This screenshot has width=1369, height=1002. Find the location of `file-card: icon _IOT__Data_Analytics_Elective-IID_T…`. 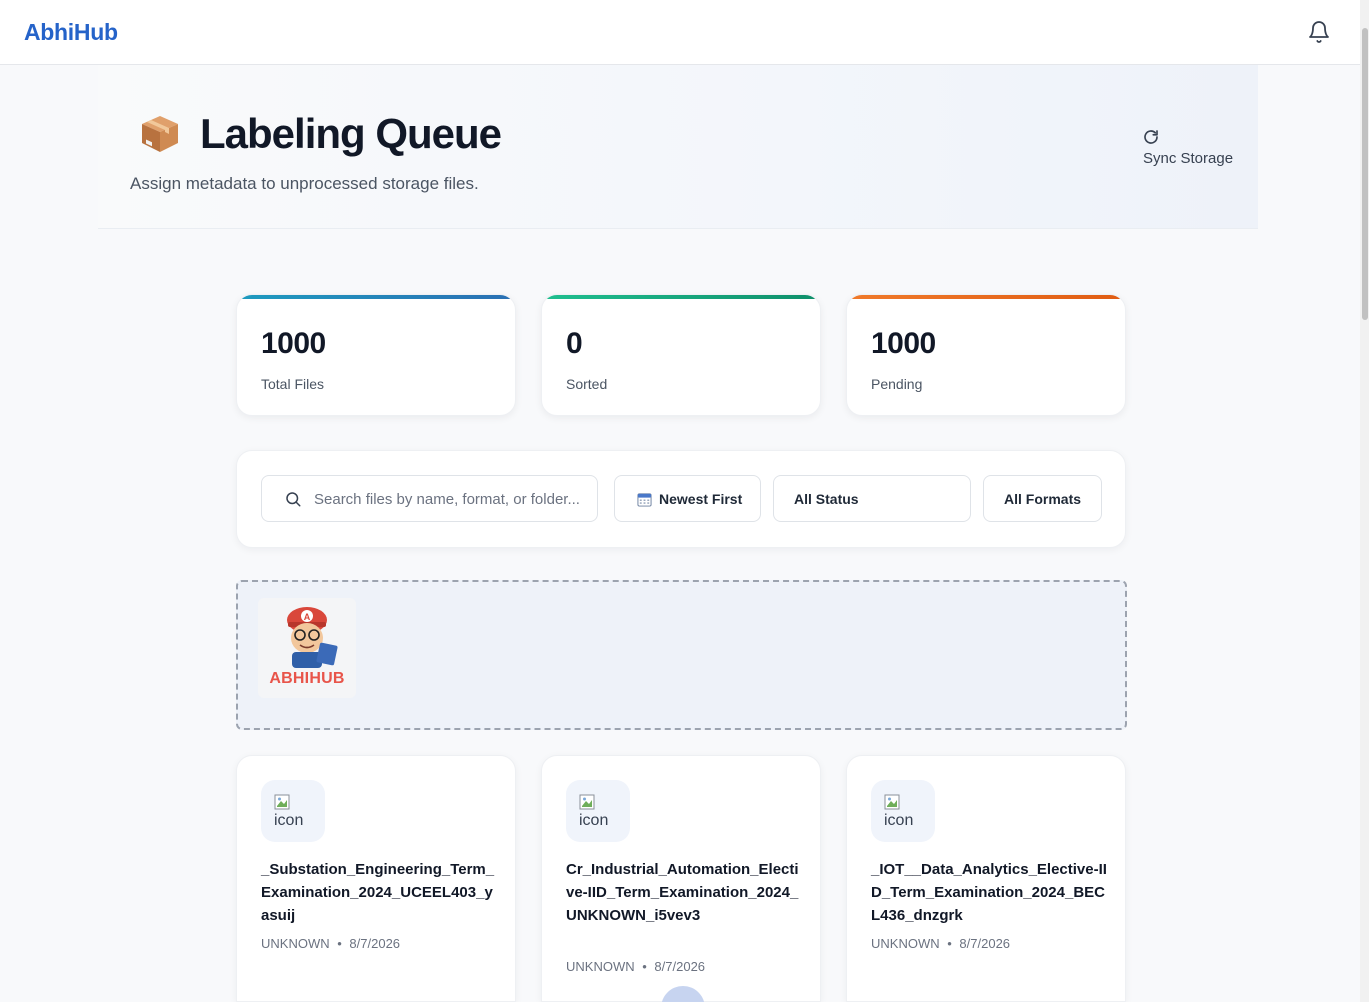

file-card: icon _IOT__Data_Analytics_Elective-IID_T… is located at coordinates (986, 878).